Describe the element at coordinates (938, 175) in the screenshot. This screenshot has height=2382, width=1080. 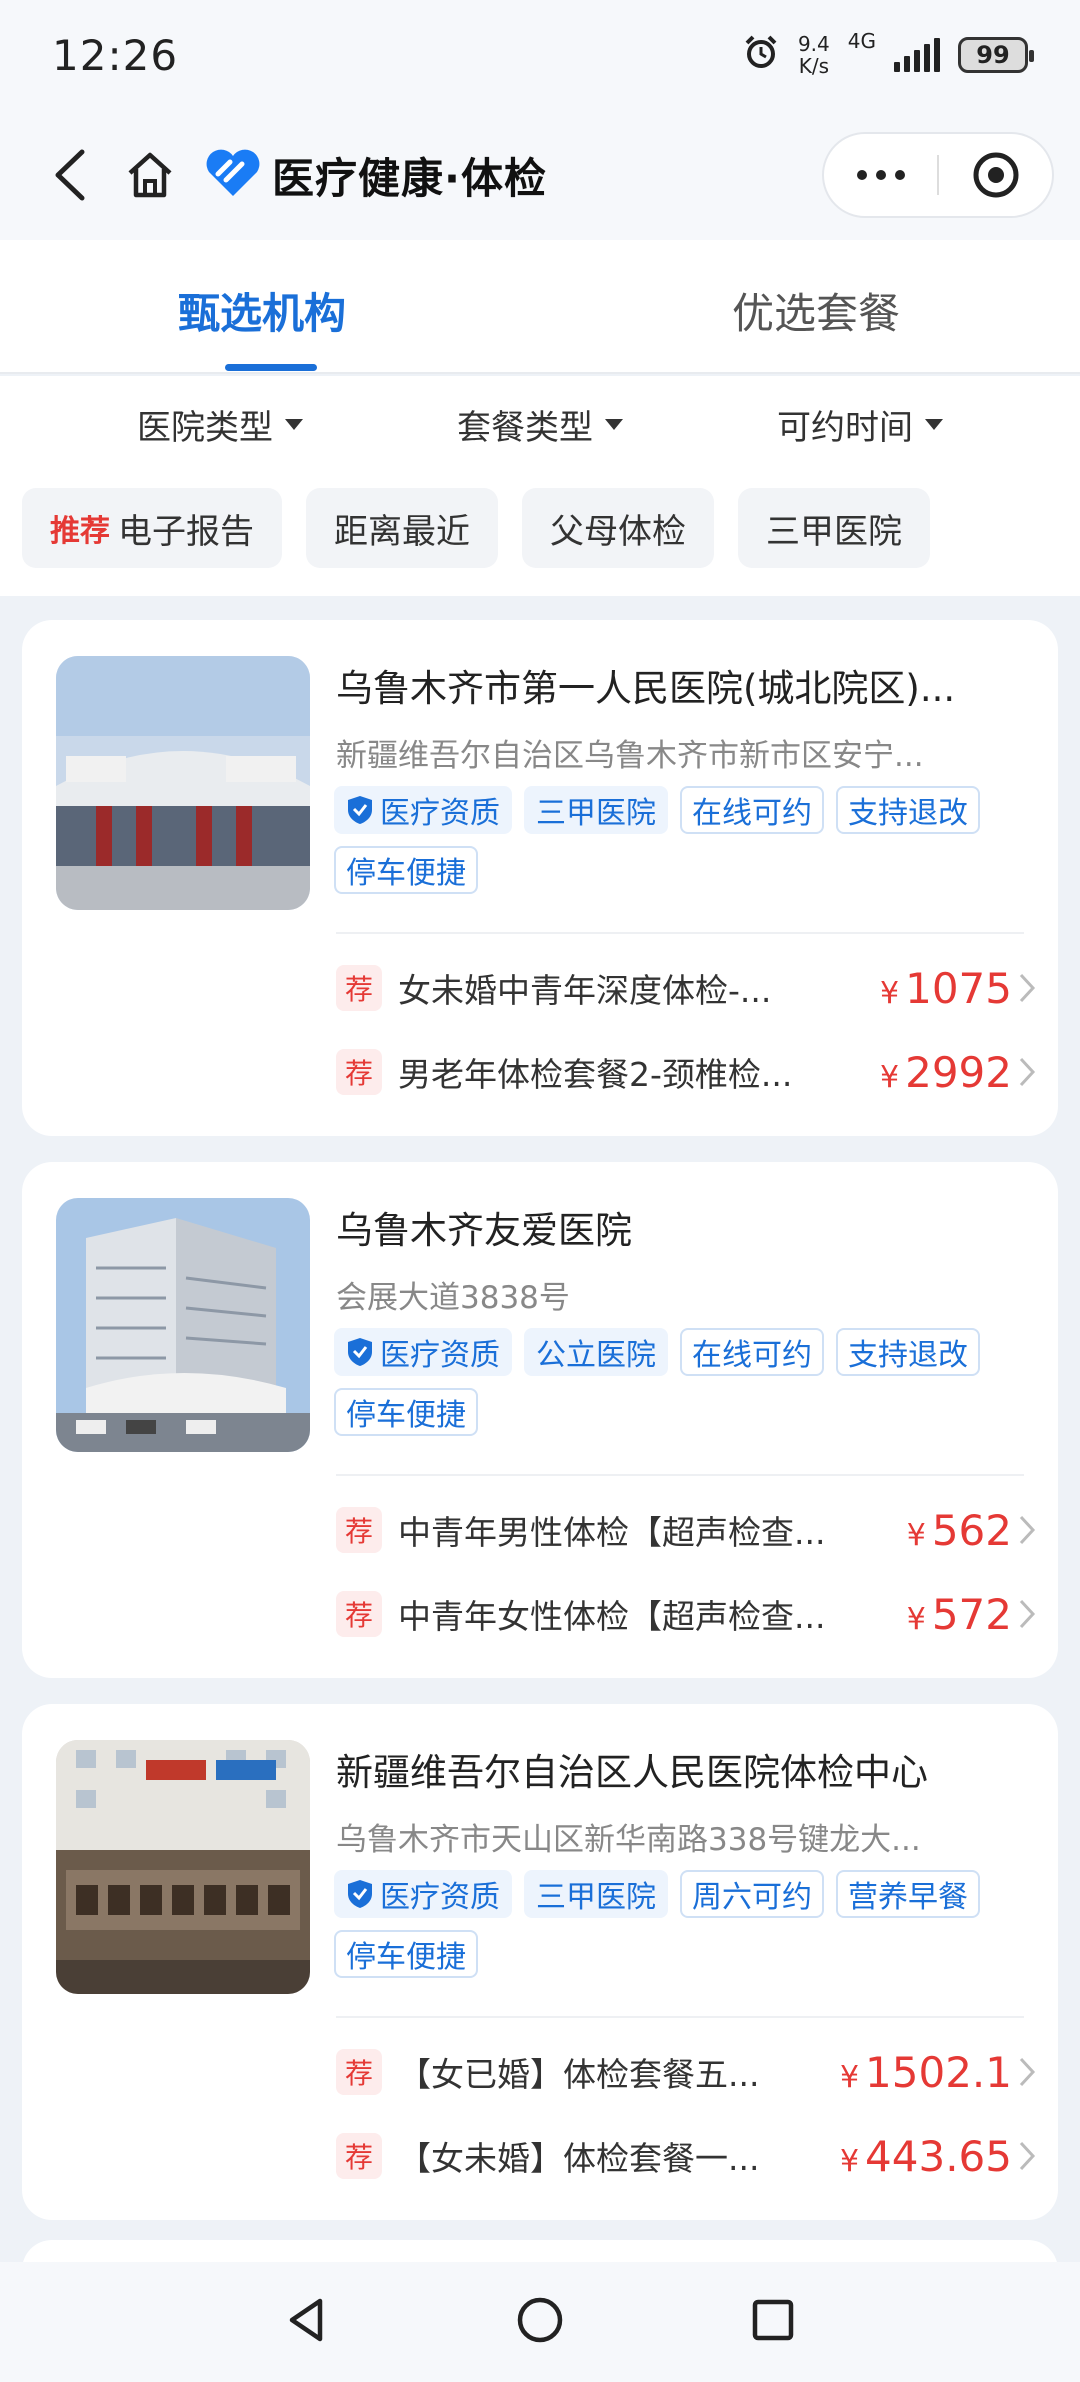
I see `mini-program-capsule` at that location.